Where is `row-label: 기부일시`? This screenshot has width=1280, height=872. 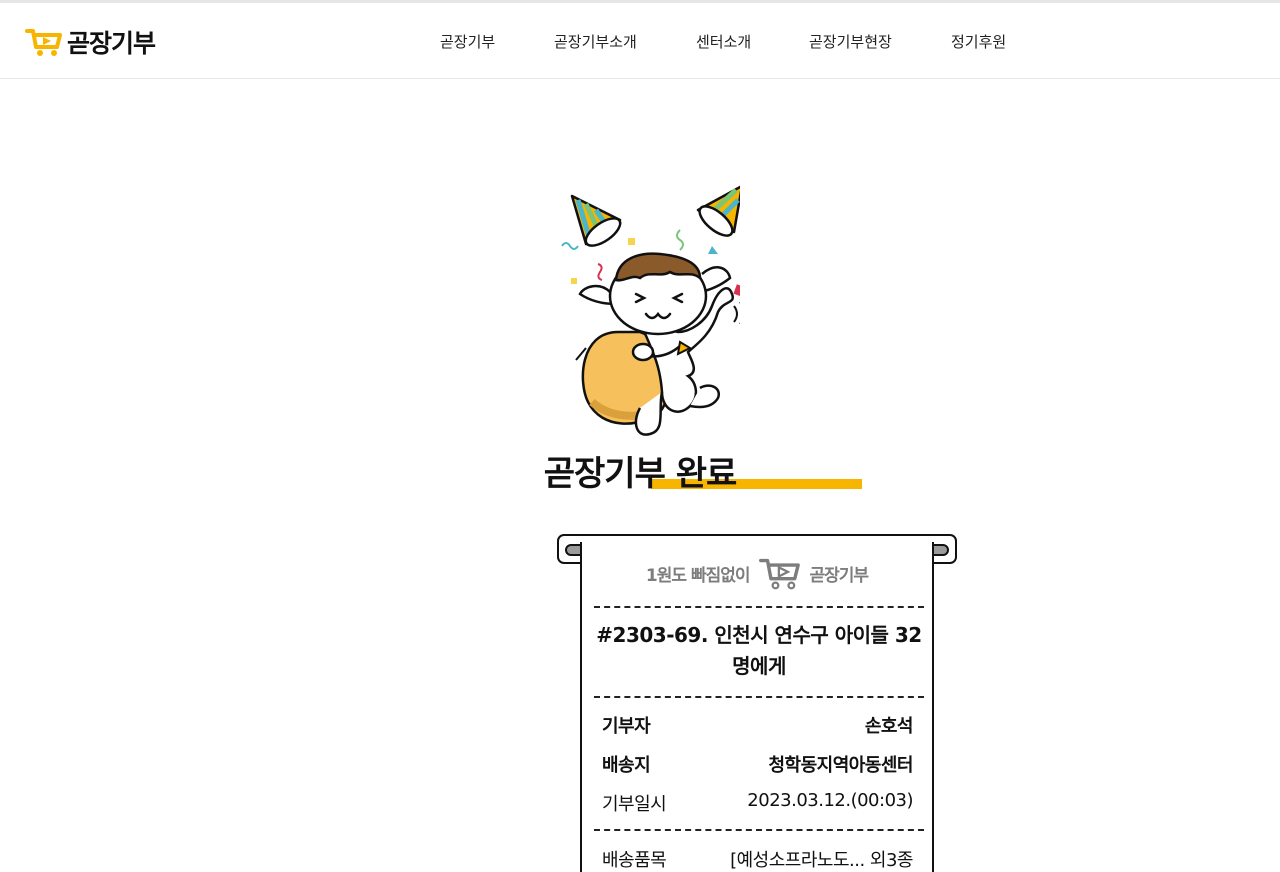
row-label: 기부일시 is located at coordinates (634, 804).